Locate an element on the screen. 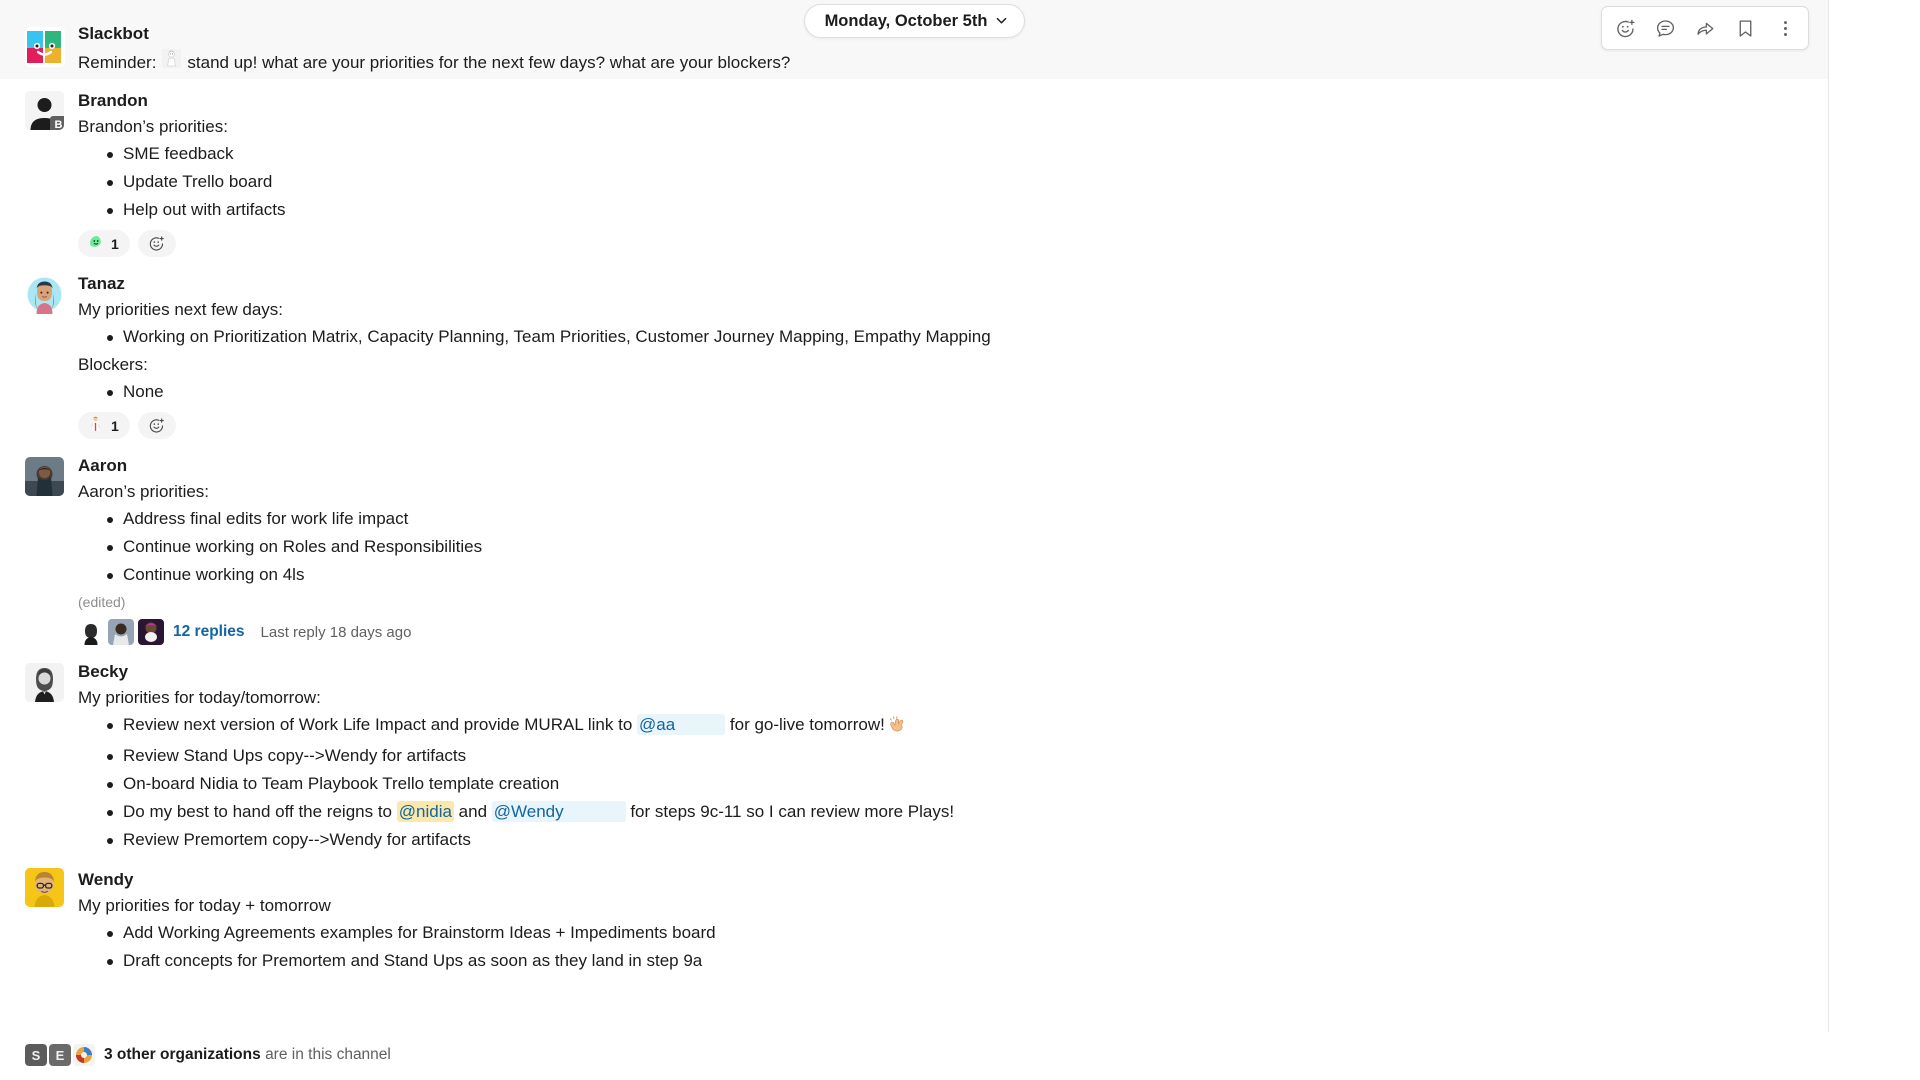 The height and width of the screenshot is (1080, 1920). message-intro: My priorities for today/tomorrow: is located at coordinates (199, 697).